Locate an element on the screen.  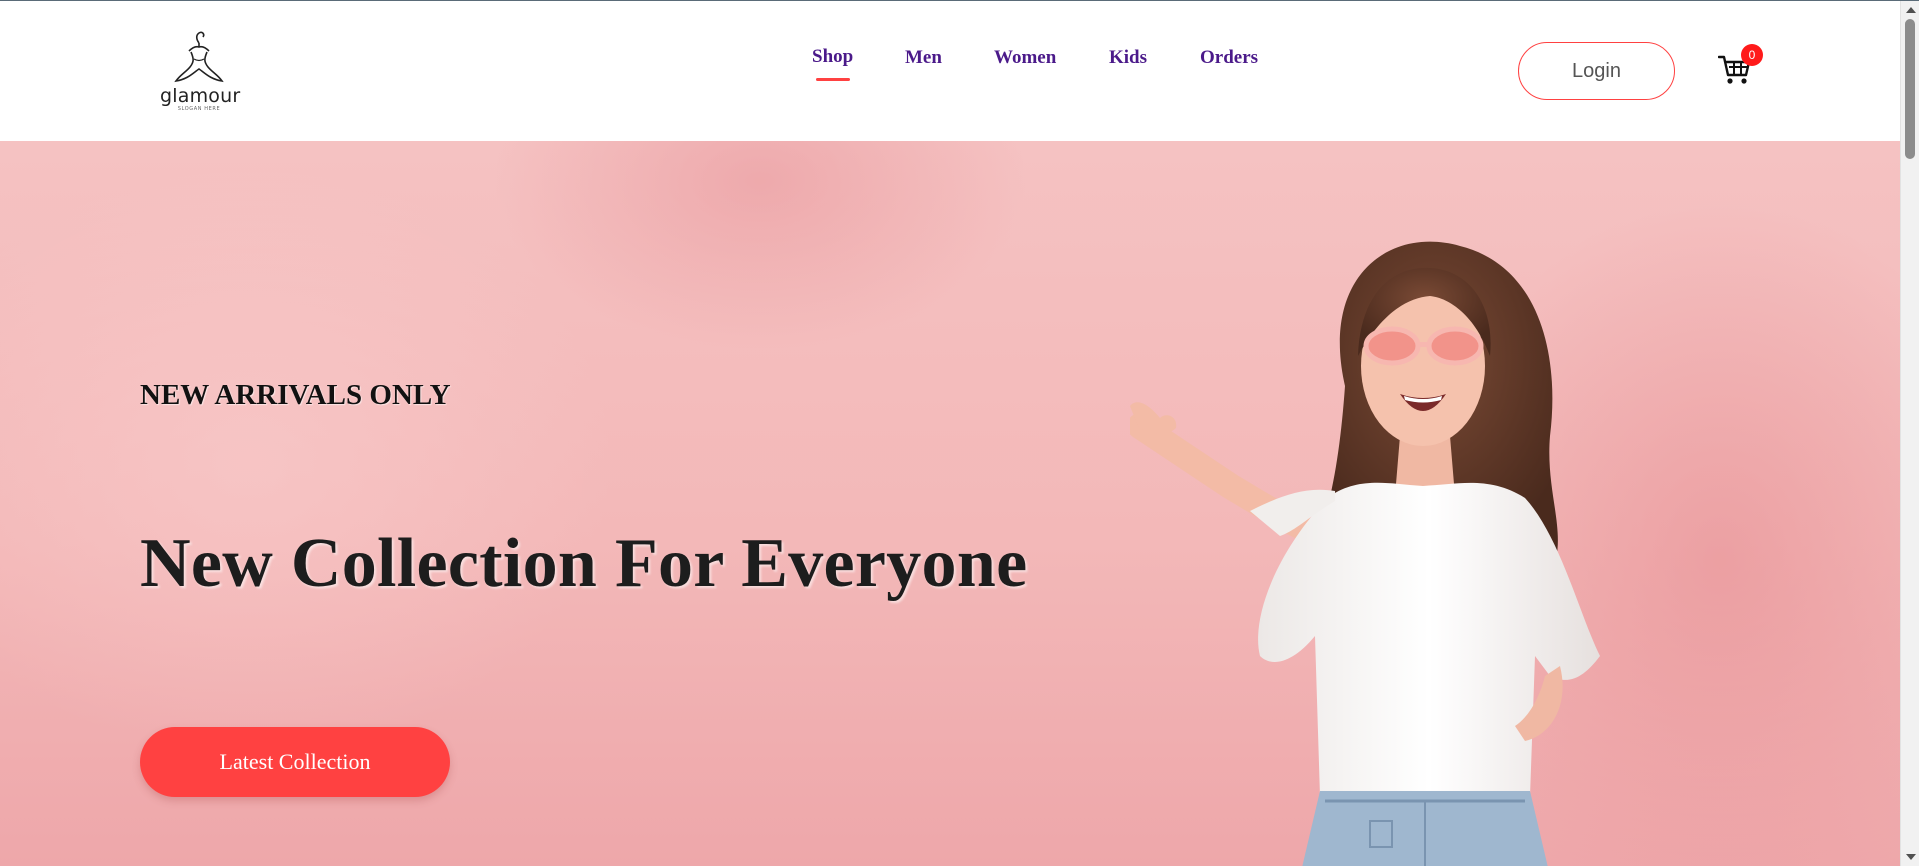
nav-men-label: Men is located at coordinates (923, 57).